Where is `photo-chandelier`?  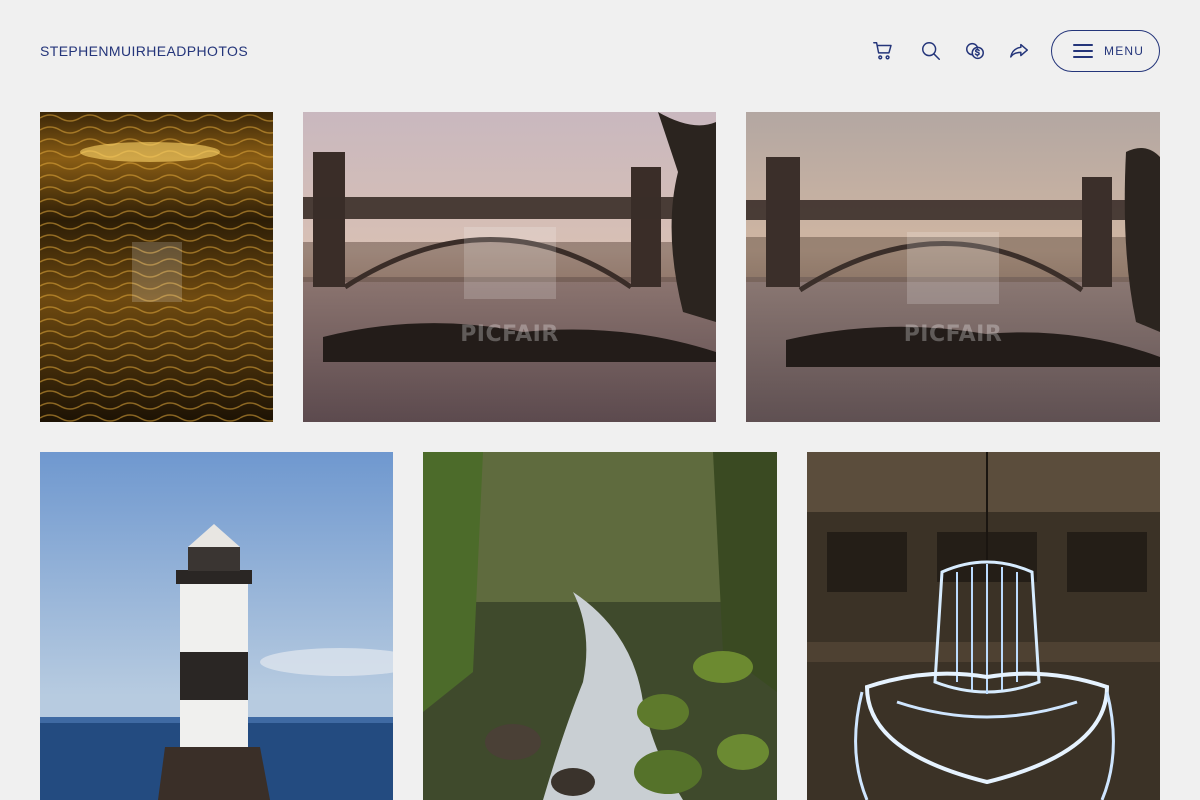
photo-chandelier is located at coordinates (983, 626).